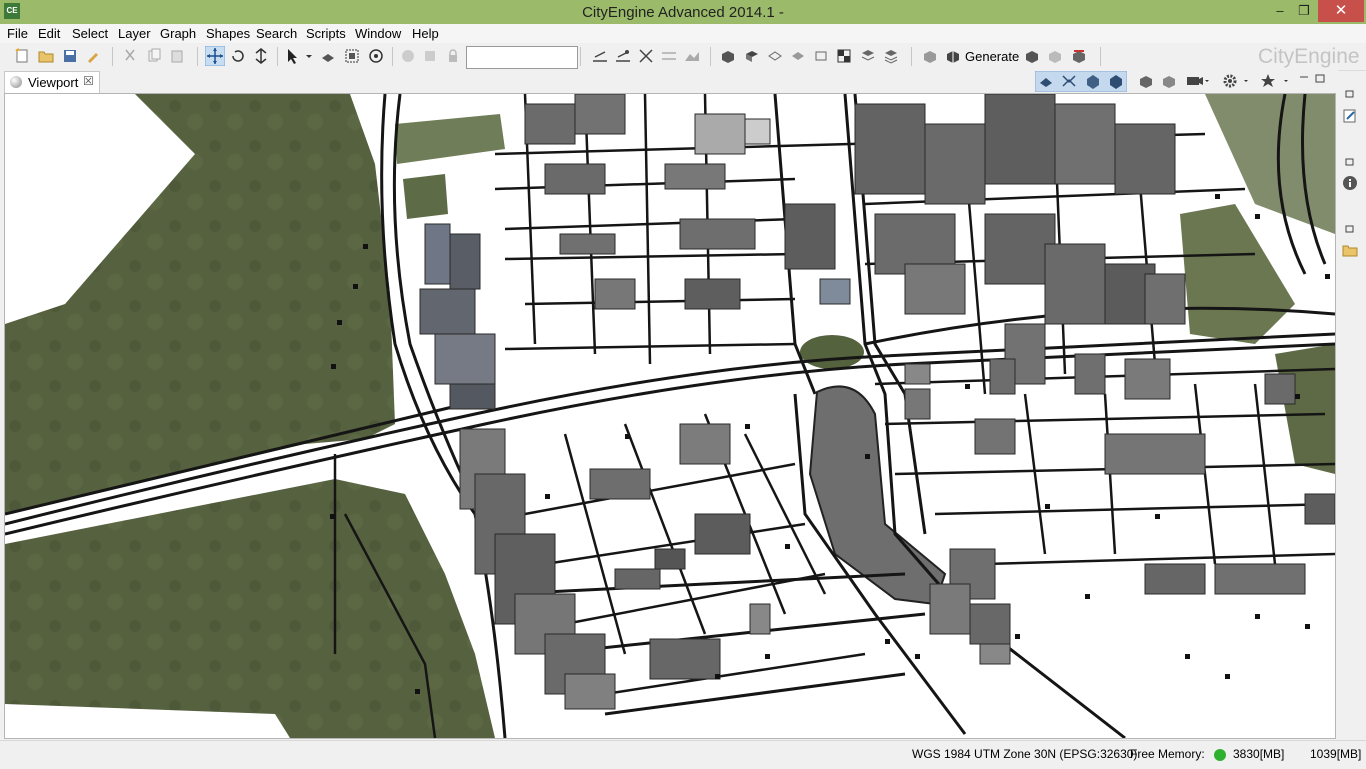 This screenshot has width=1366, height=769. I want to click on navigator-folder-icon, so click(1350, 250).